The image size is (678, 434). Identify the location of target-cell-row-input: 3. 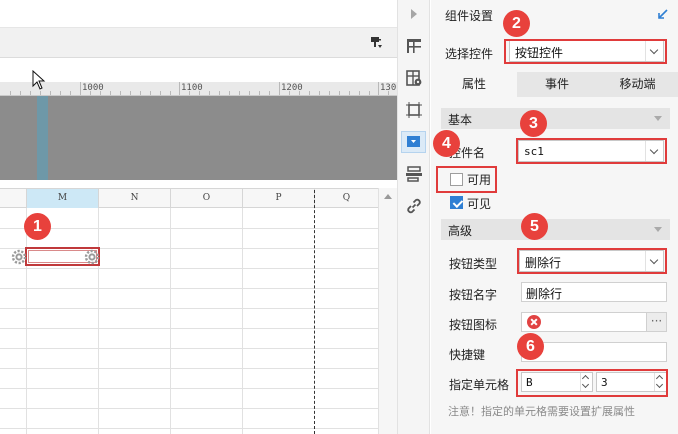
(631, 382).